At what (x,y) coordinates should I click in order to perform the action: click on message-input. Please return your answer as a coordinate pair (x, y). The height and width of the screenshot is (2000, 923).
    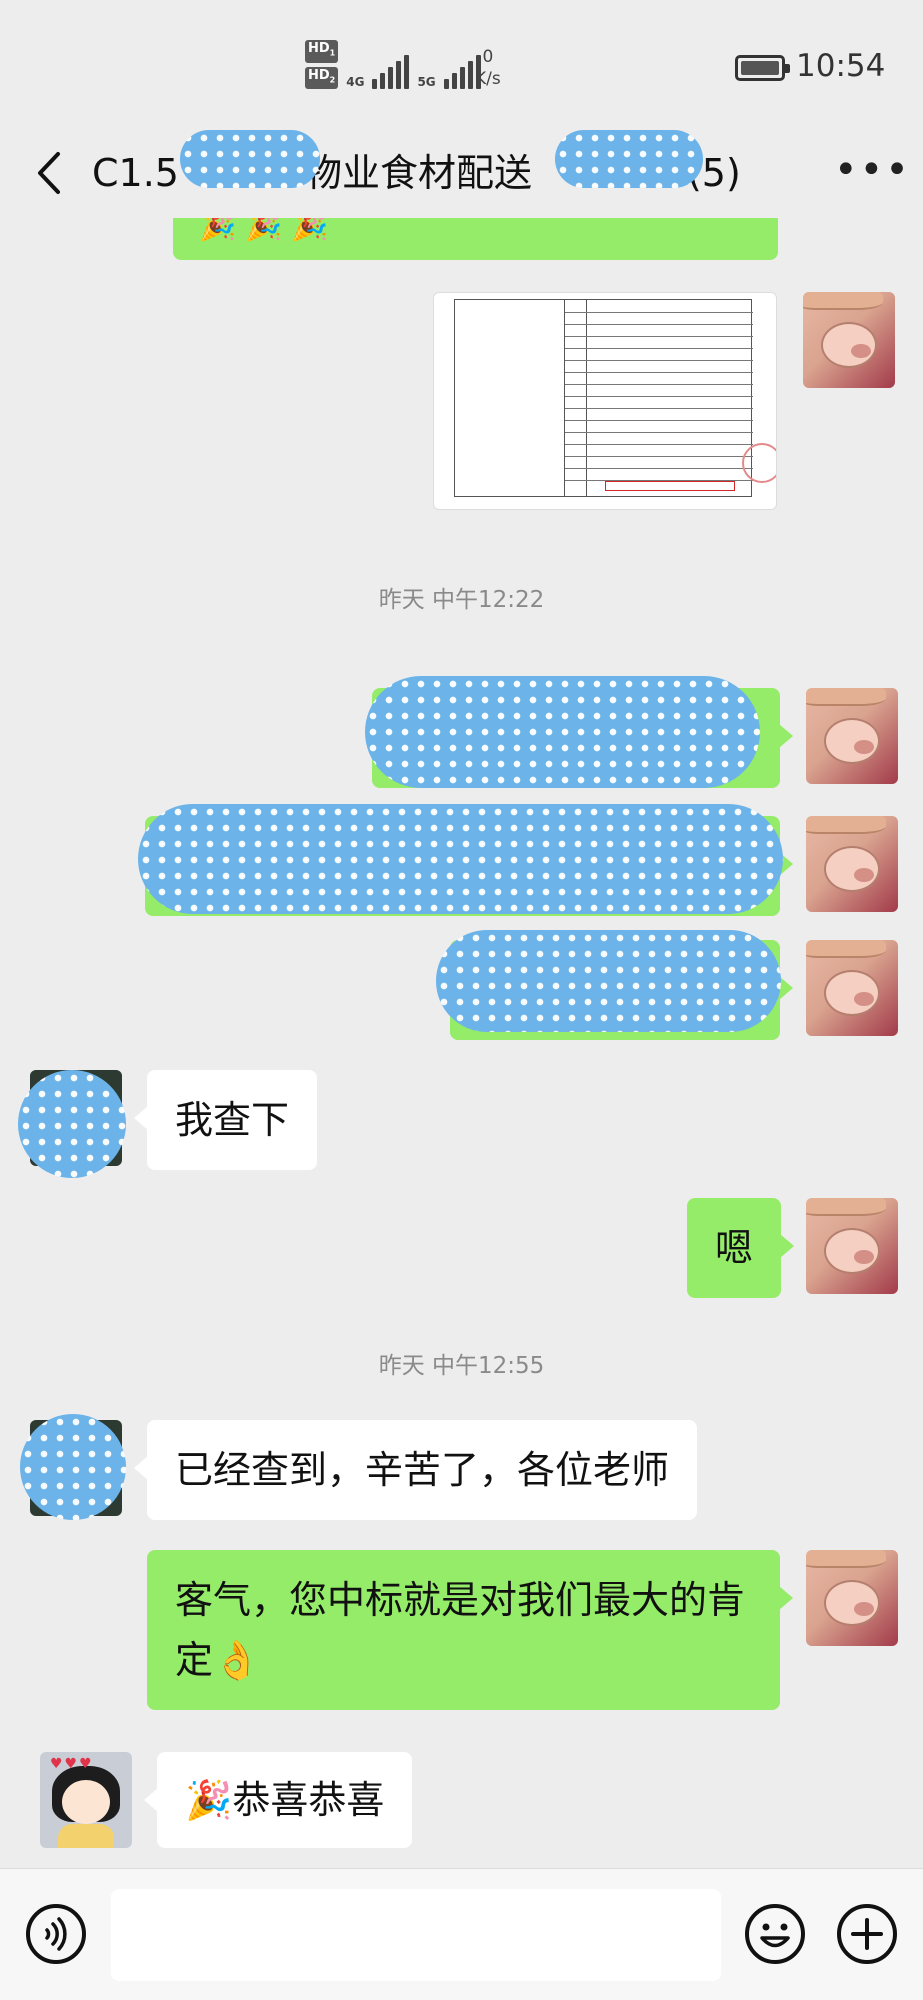
    Looking at the image, I should click on (416, 1935).